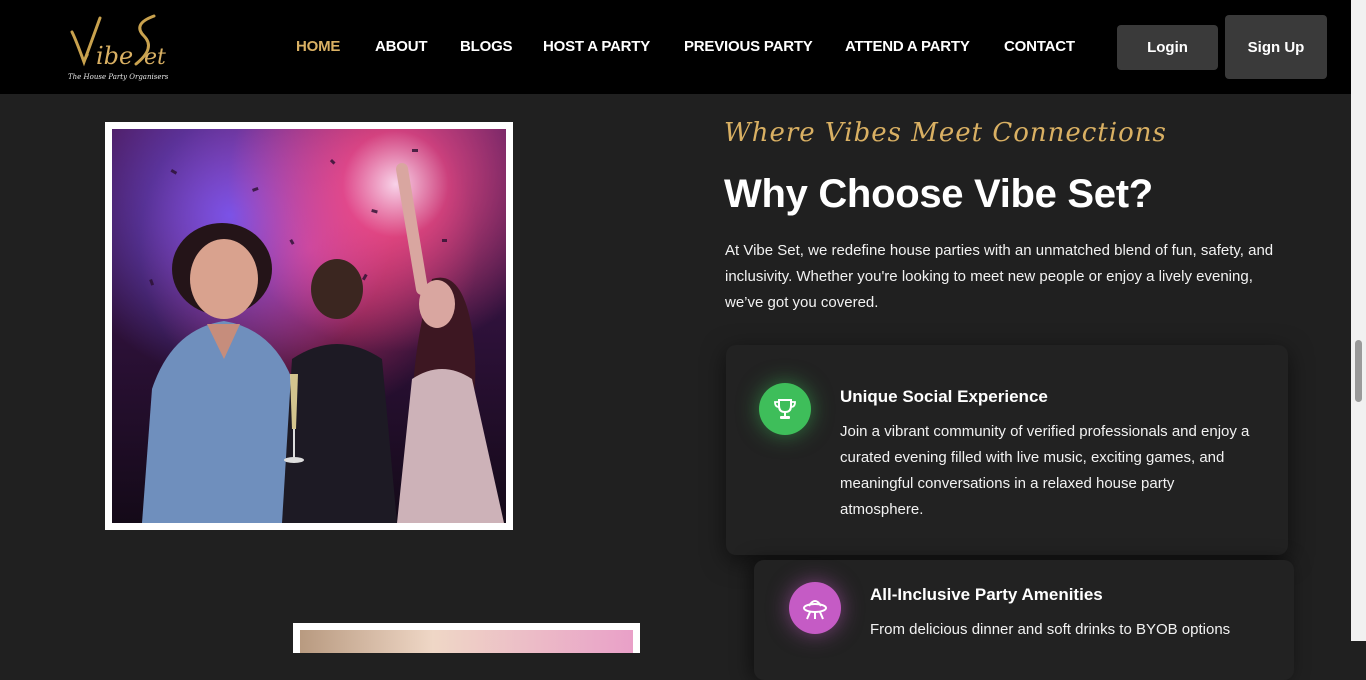  What do you see at coordinates (785, 409) in the screenshot?
I see `trophy-icon` at bounding box center [785, 409].